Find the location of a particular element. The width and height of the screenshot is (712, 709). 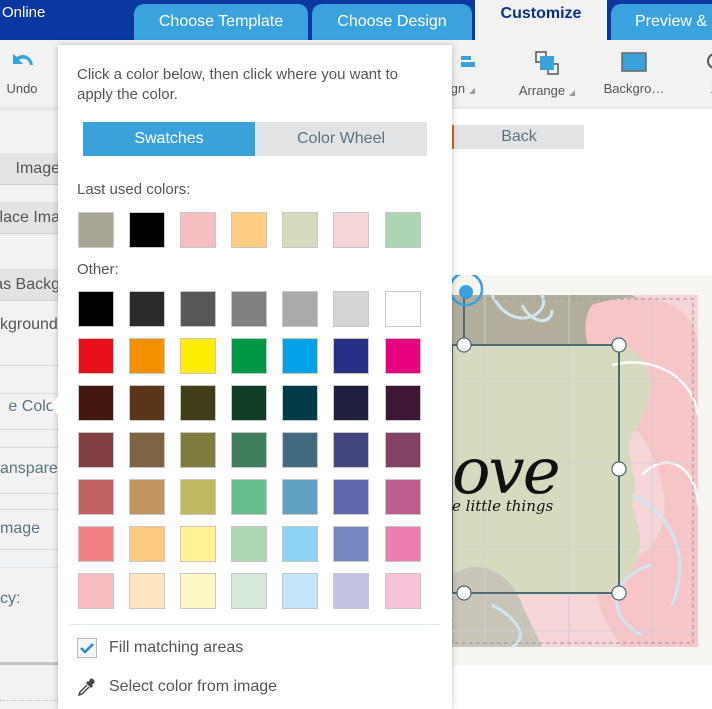

sidebar-item-image-option: mage is located at coordinates (30, 529).